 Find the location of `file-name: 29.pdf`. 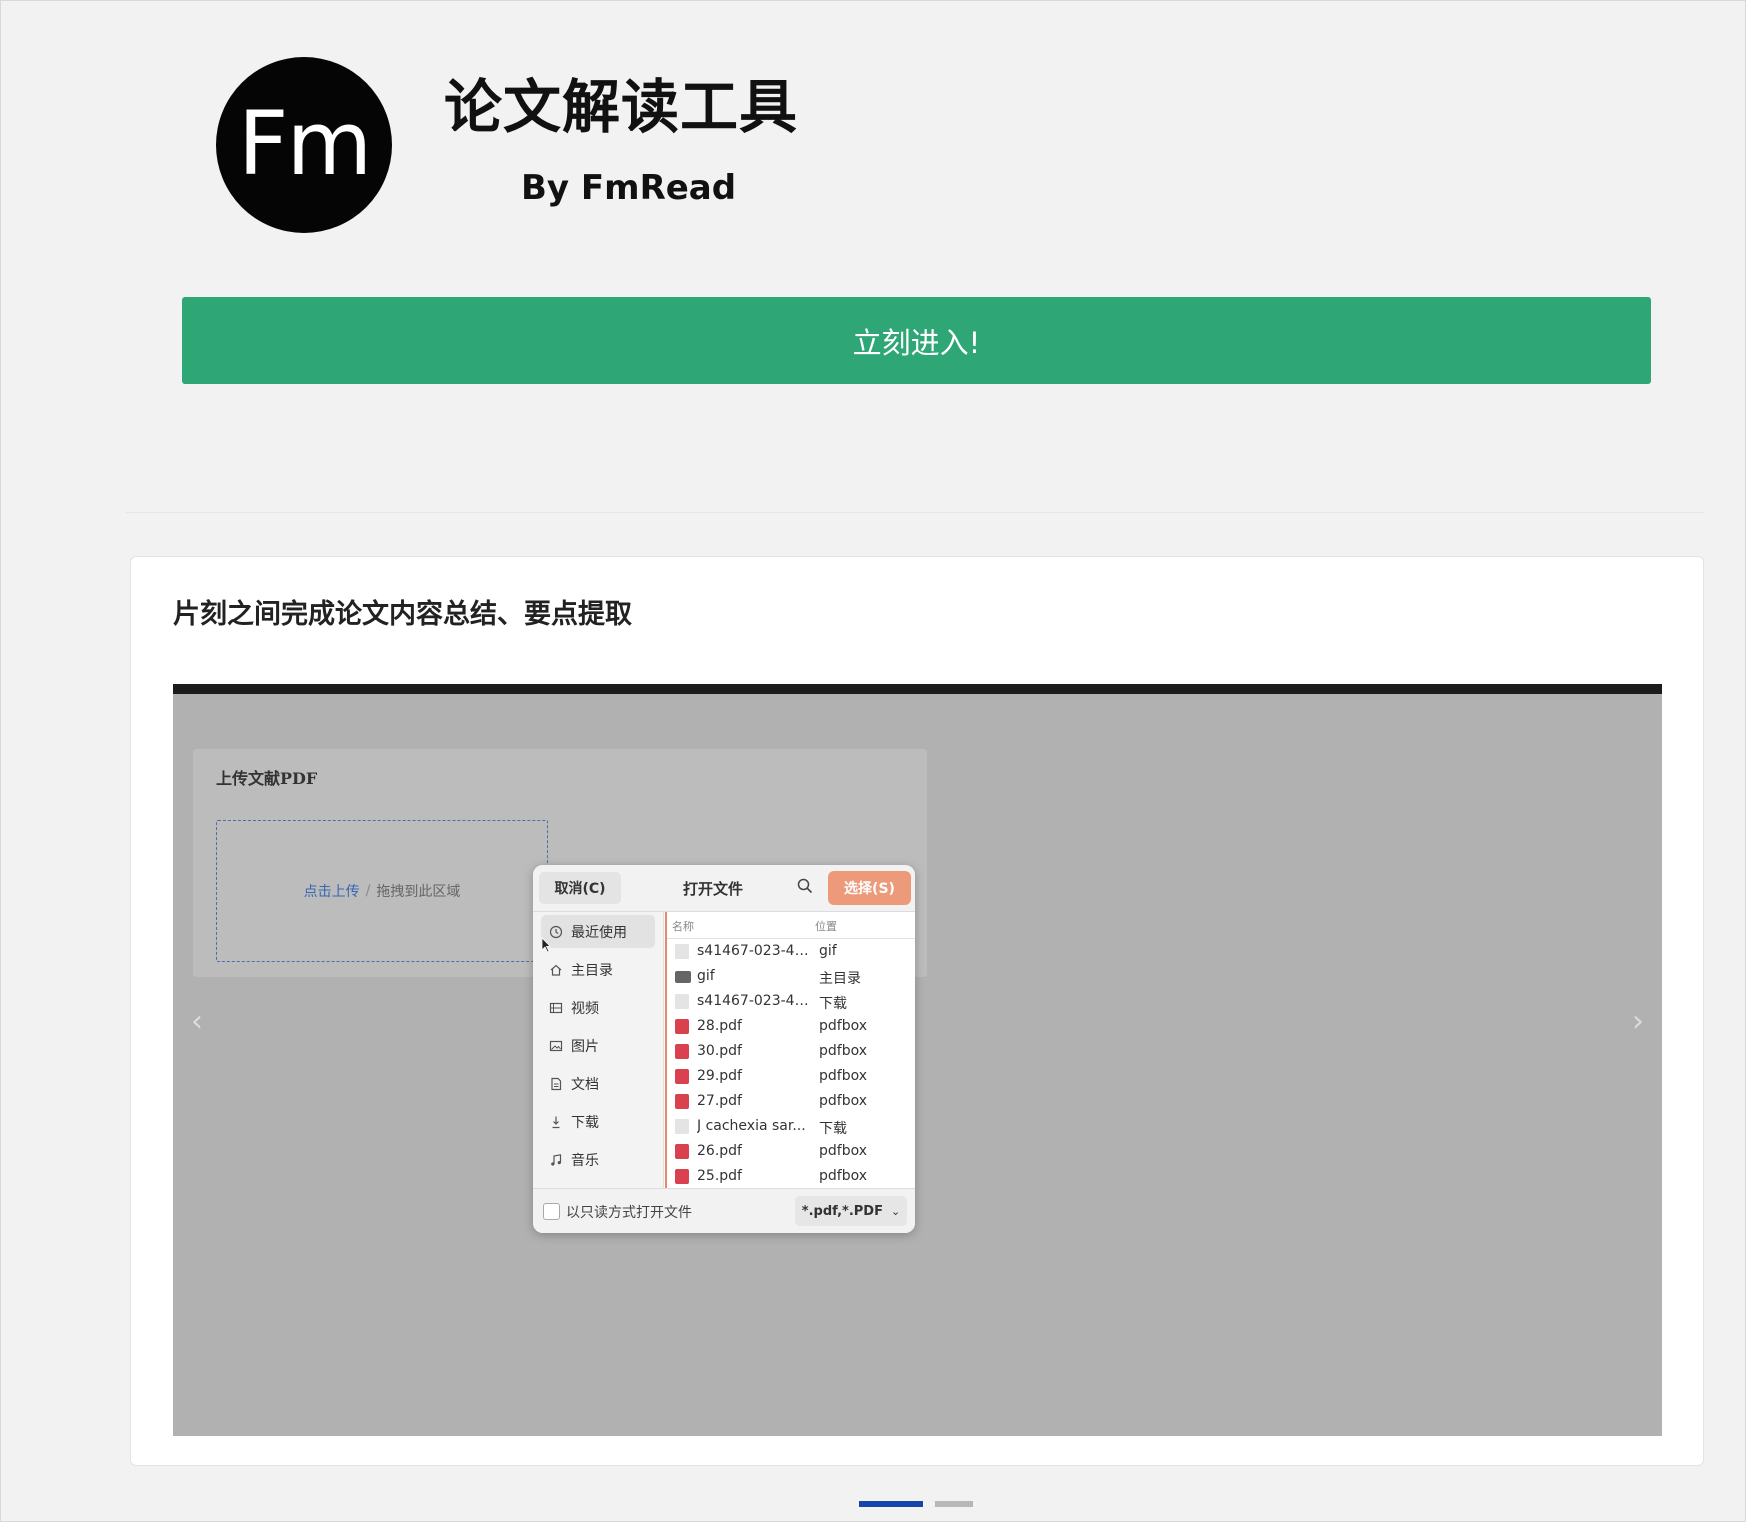

file-name: 29.pdf is located at coordinates (719, 1076).